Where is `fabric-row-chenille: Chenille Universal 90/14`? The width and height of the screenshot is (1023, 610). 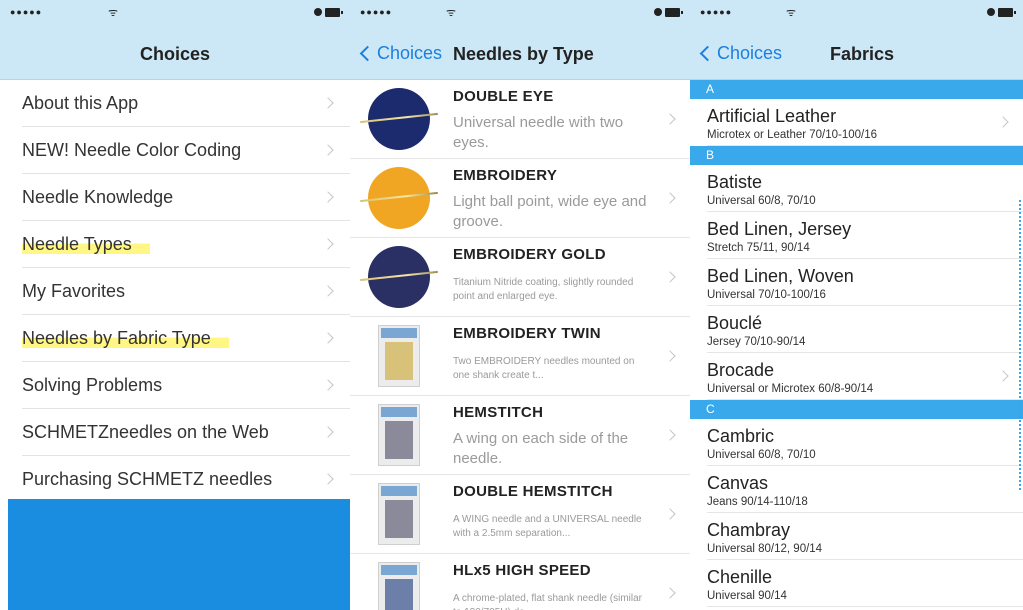
fabric-row-chenille: Chenille Universal 90/14 is located at coordinates (865, 583).